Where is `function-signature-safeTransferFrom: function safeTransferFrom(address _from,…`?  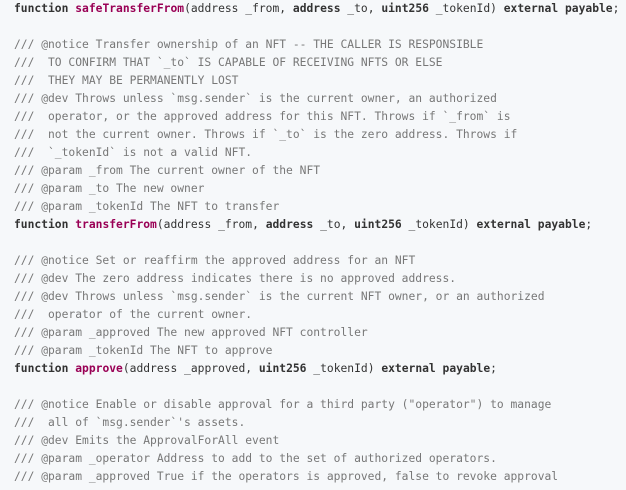 function-signature-safeTransferFrom: function safeTransferFrom(address _from,… is located at coordinates (320, 9).